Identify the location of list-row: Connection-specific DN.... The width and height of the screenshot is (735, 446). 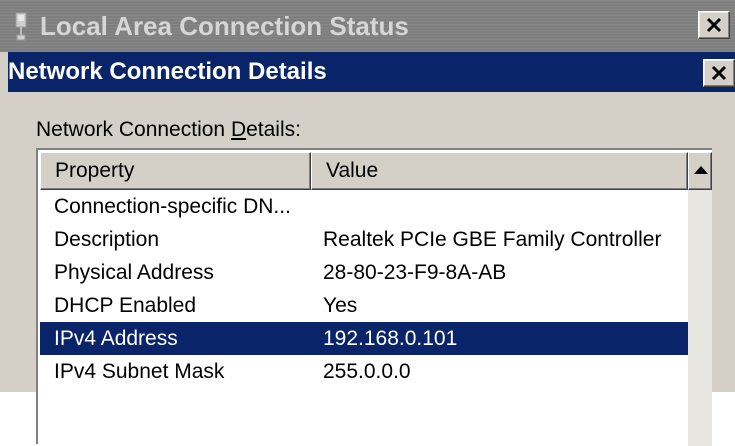
(364, 206).